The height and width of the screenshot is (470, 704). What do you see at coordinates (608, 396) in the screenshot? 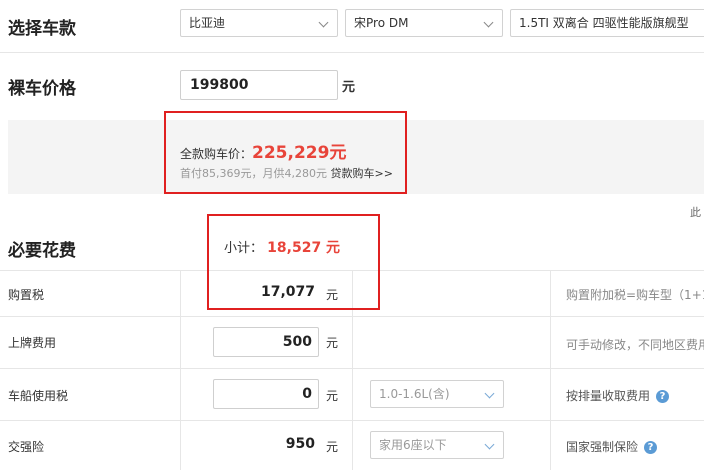
I see `row-note-text: 按排量收取费用` at bounding box center [608, 396].